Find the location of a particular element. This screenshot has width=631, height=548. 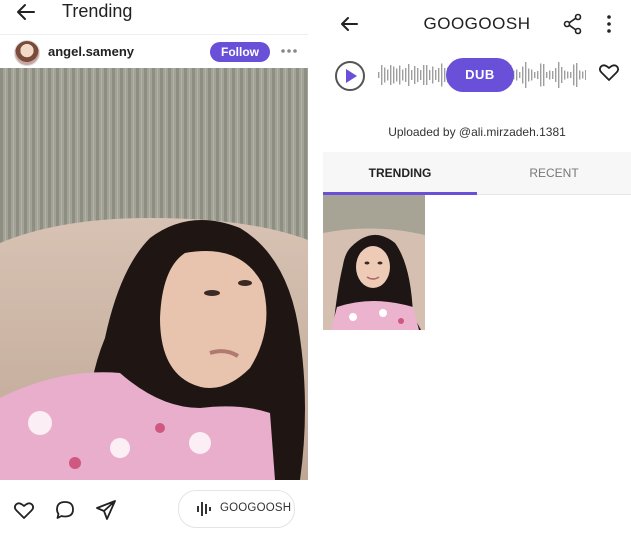

tab-trending: TRENDING is located at coordinates (400, 173).